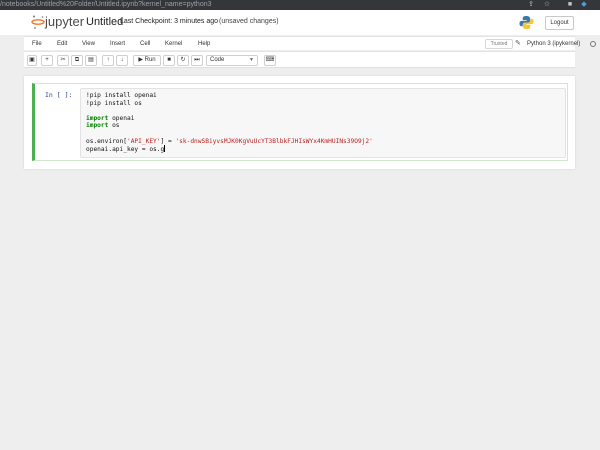 This screenshot has height=450, width=600. I want to click on extension-icon: ◆, so click(584, 5).